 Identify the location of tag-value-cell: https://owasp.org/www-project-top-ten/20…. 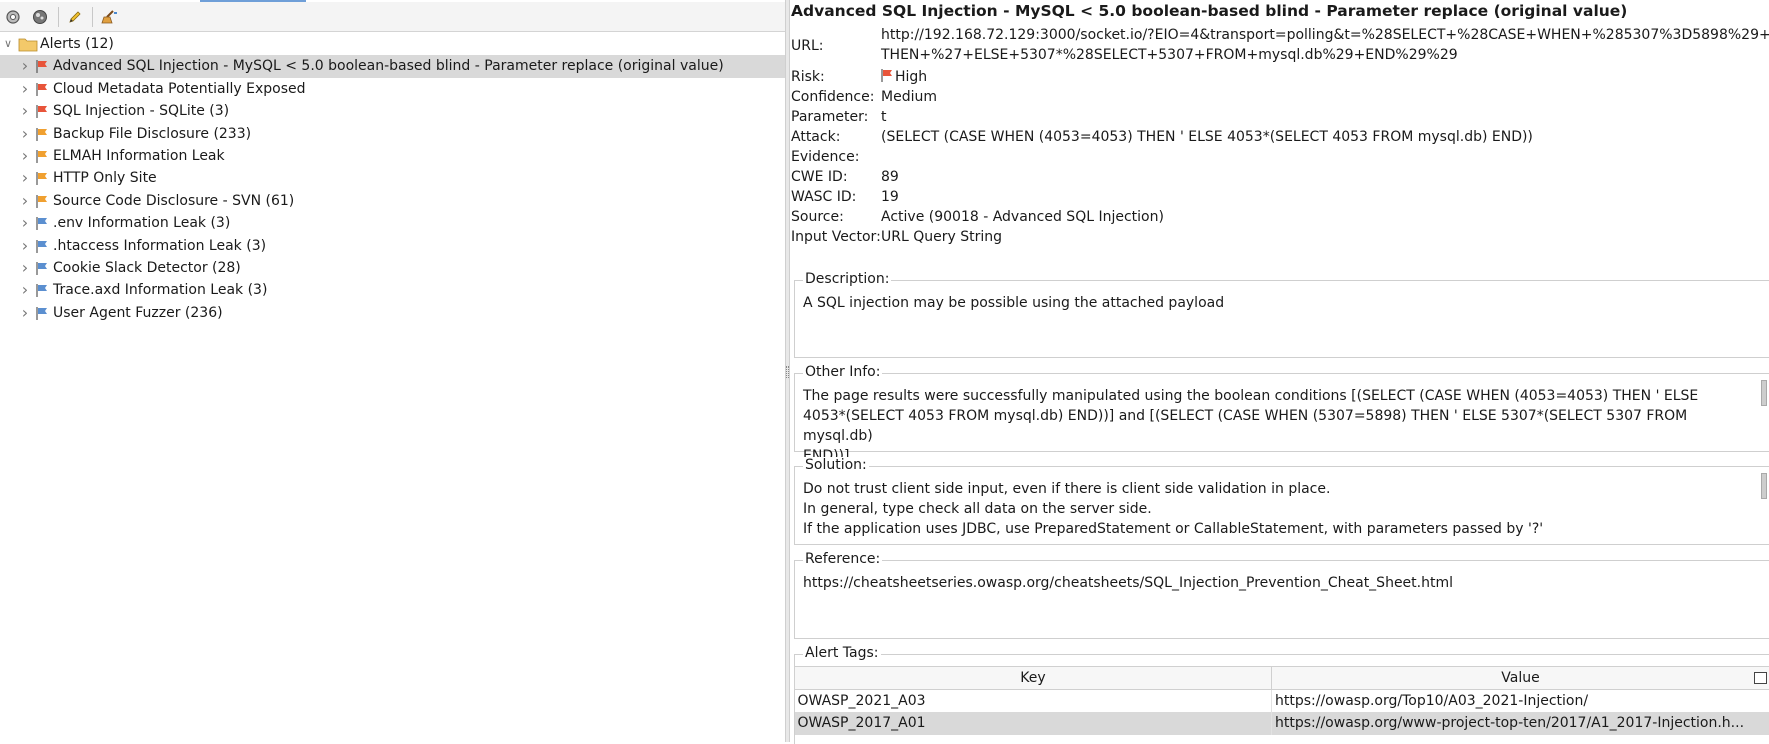
(1520, 723).